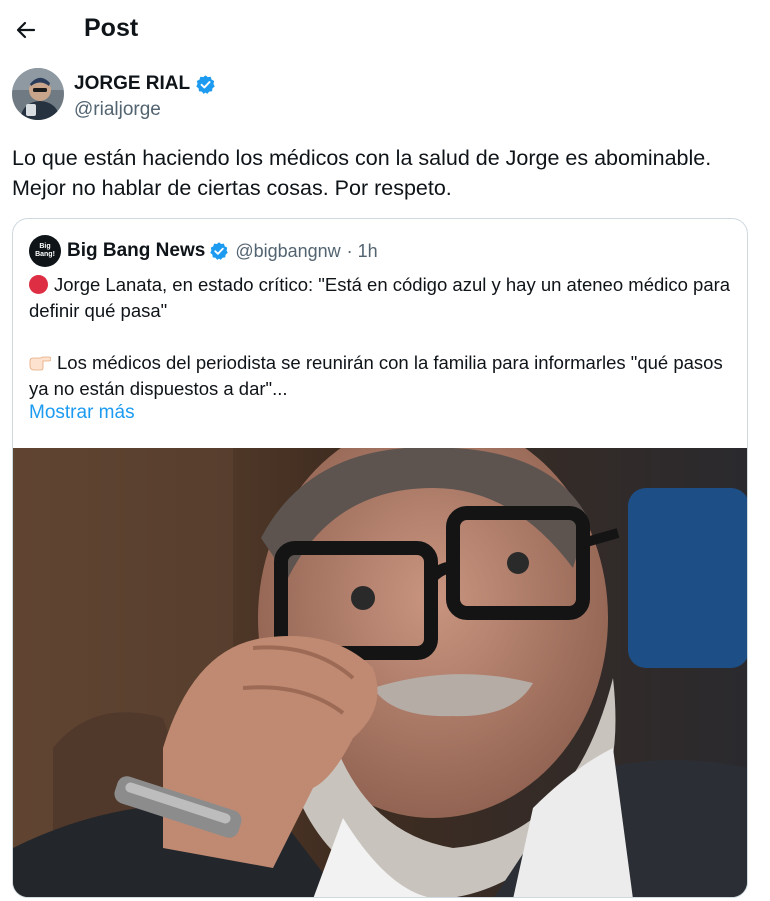 This screenshot has width=770, height=901. Describe the element at coordinates (38, 94) in the screenshot. I see `avatar` at that location.